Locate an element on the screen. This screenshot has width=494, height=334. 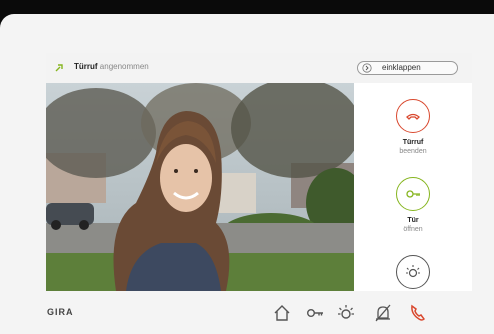
end-call-action: Türruf beenden is located at coordinates (413, 127).